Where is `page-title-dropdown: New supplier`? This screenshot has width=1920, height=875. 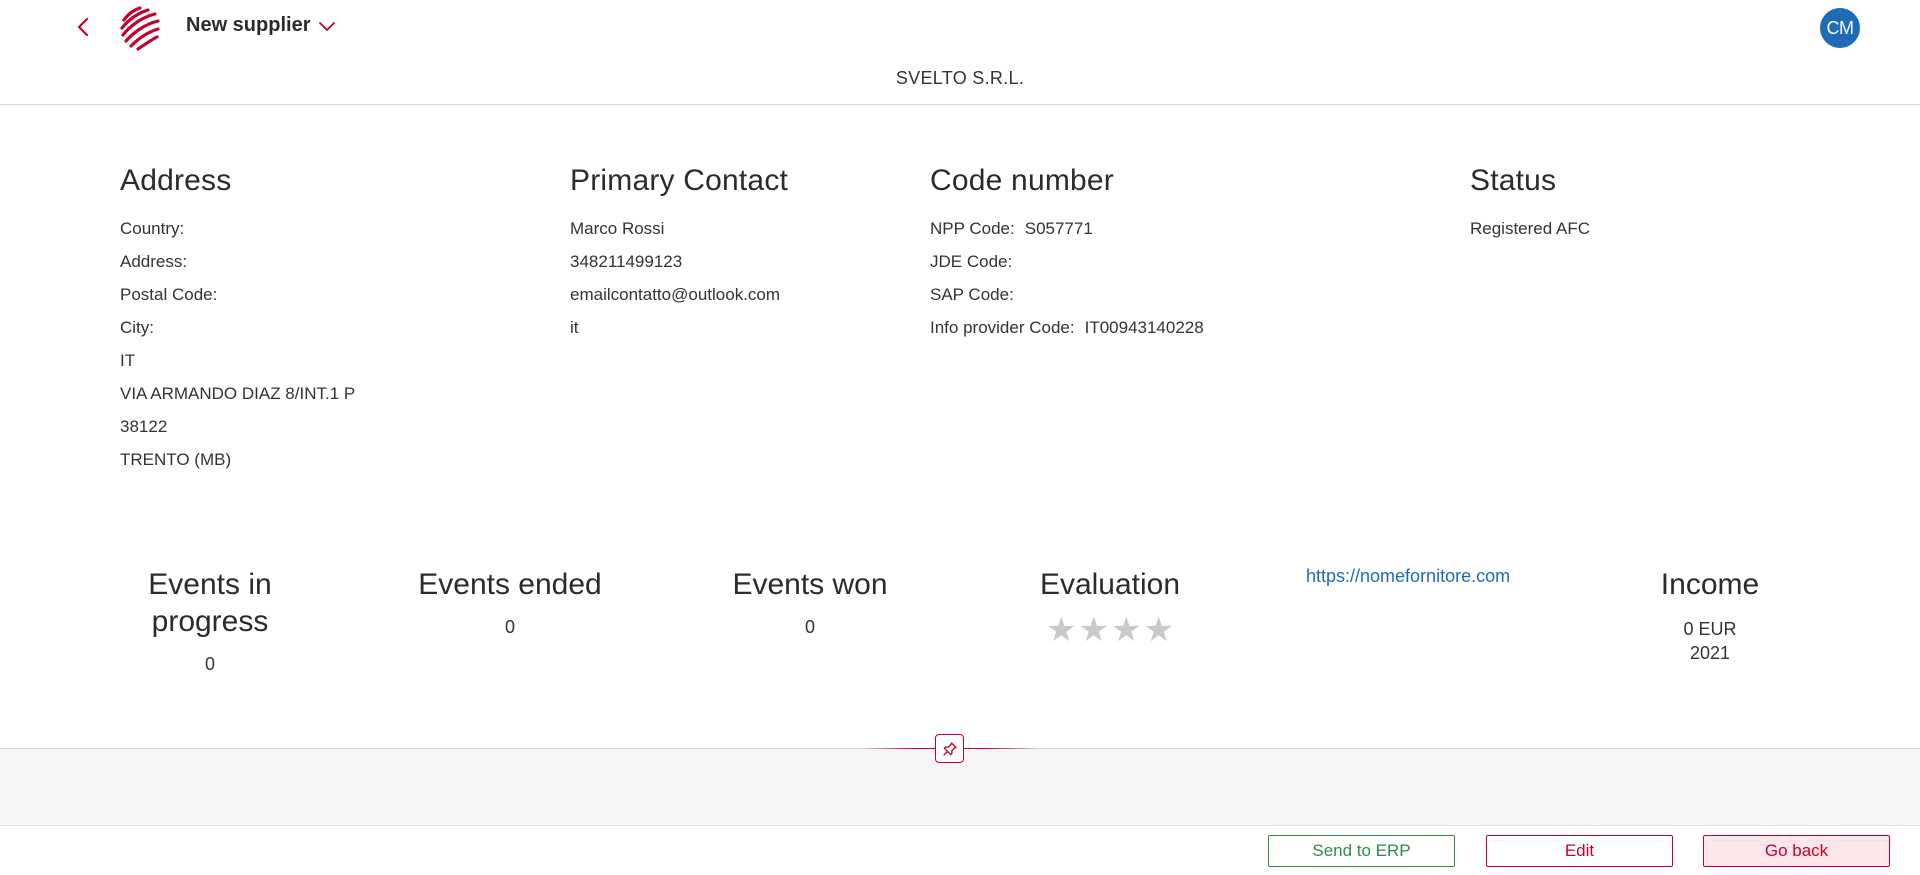 page-title-dropdown: New supplier is located at coordinates (261, 25).